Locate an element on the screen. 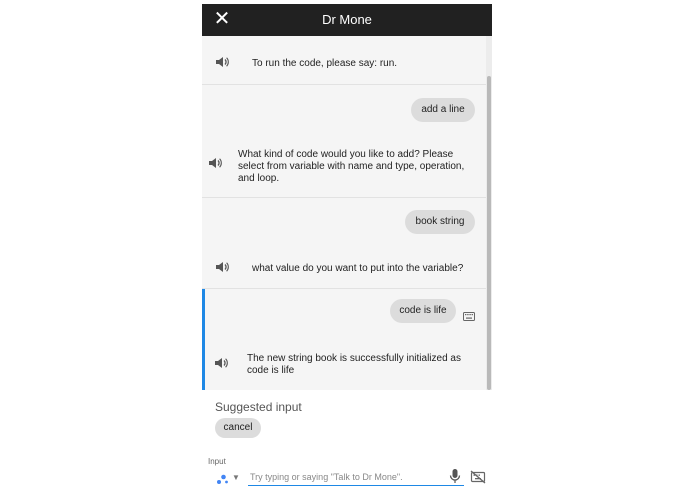 Image resolution: width=695 pixels, height=494 pixels. scrollbar-thumb is located at coordinates (489, 233).